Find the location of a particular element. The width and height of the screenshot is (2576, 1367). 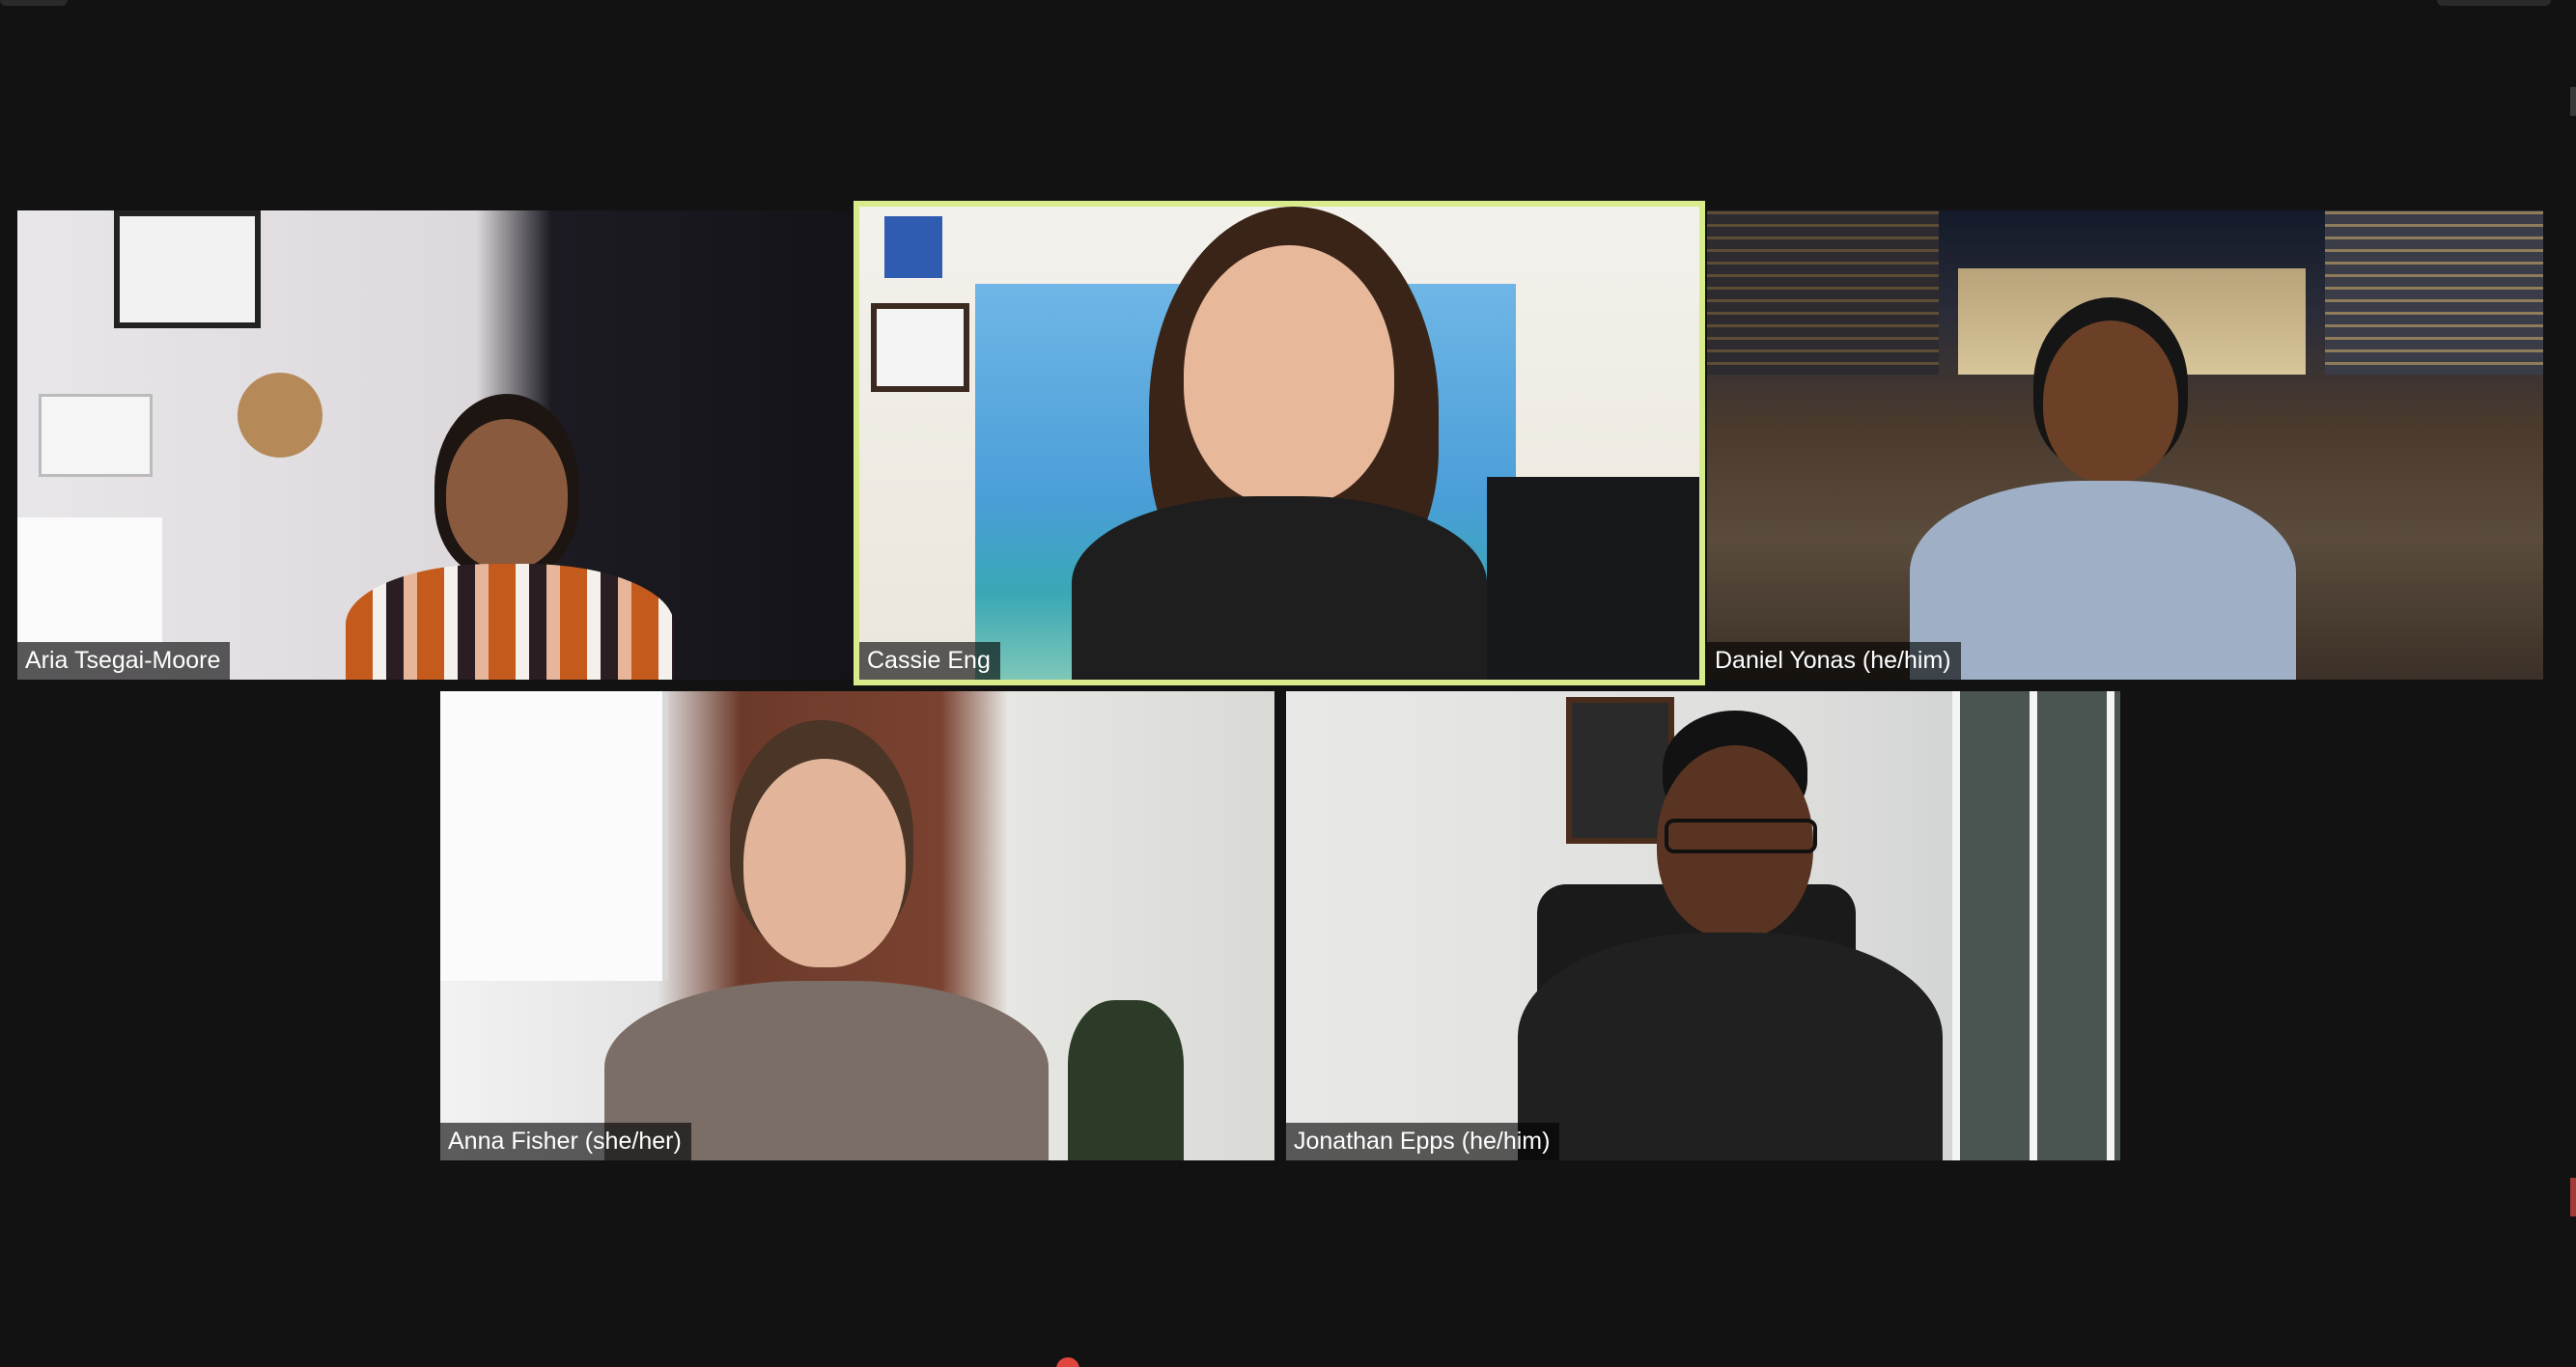

participant-tile-daniel: Daniel Yonas (he/him) is located at coordinates (2125, 445).